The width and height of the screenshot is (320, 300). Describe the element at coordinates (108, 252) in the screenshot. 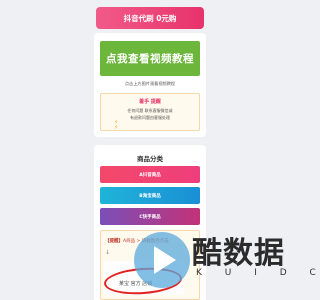

I see `arrow-down-icon: ↓` at that location.